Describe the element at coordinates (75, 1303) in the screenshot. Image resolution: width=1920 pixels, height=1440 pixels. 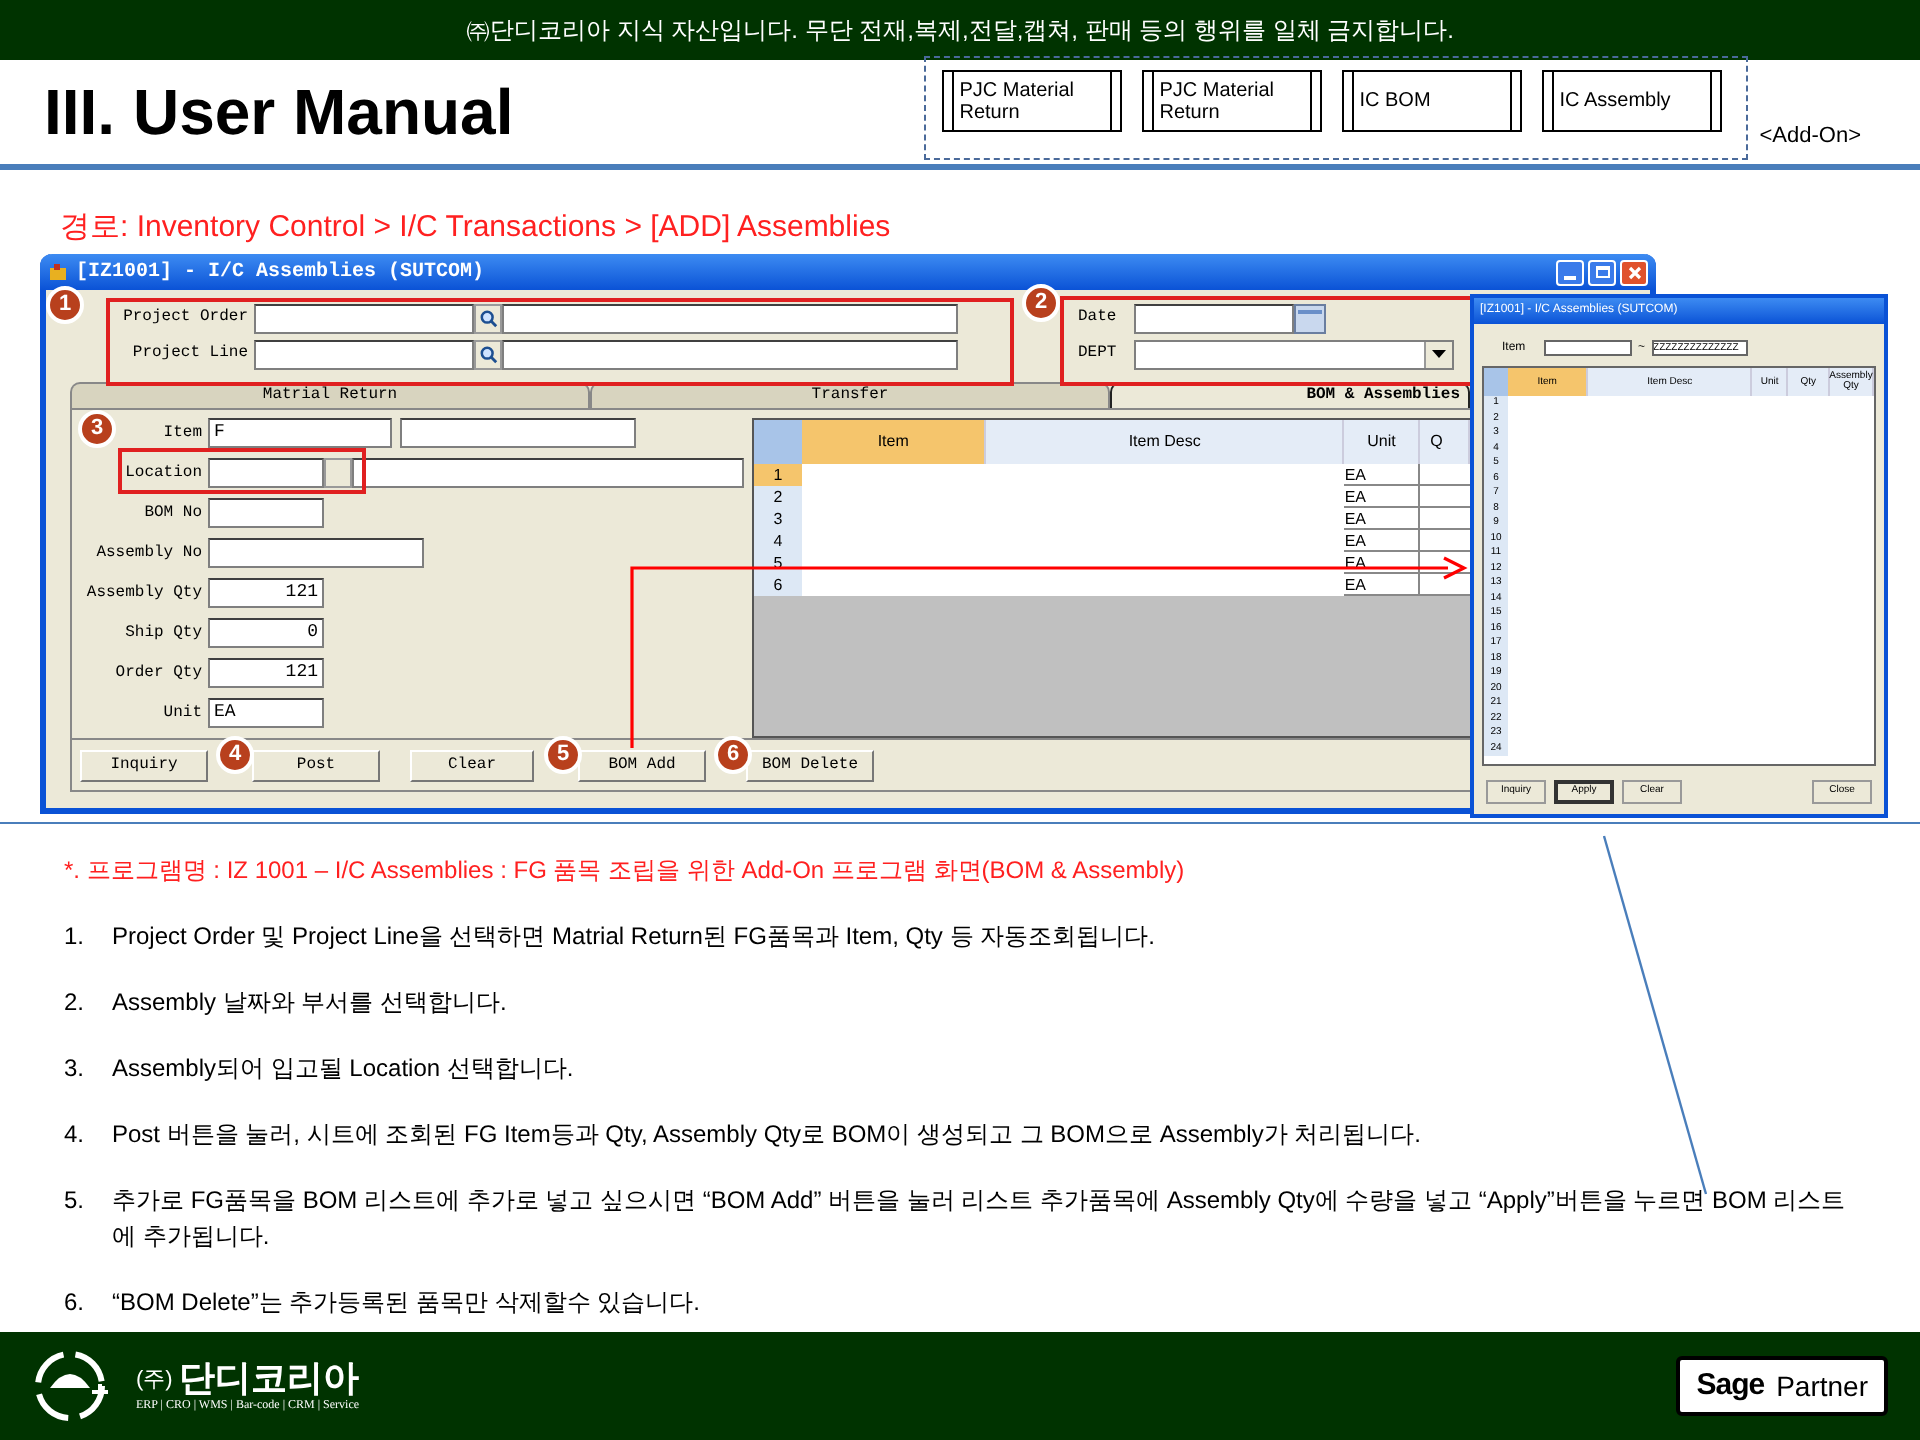
I see `list-number: 6.` at that location.